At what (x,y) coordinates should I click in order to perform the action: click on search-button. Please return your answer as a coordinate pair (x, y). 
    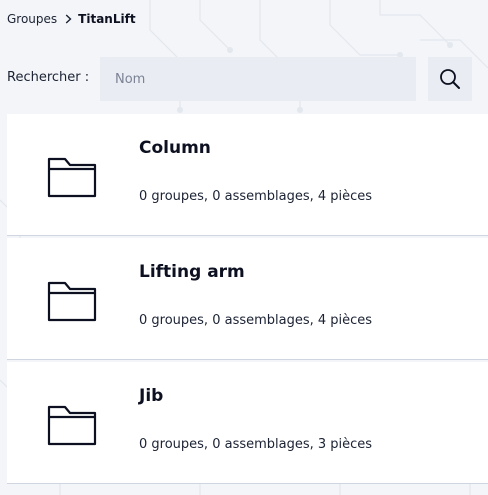
    Looking at the image, I should click on (450, 79).